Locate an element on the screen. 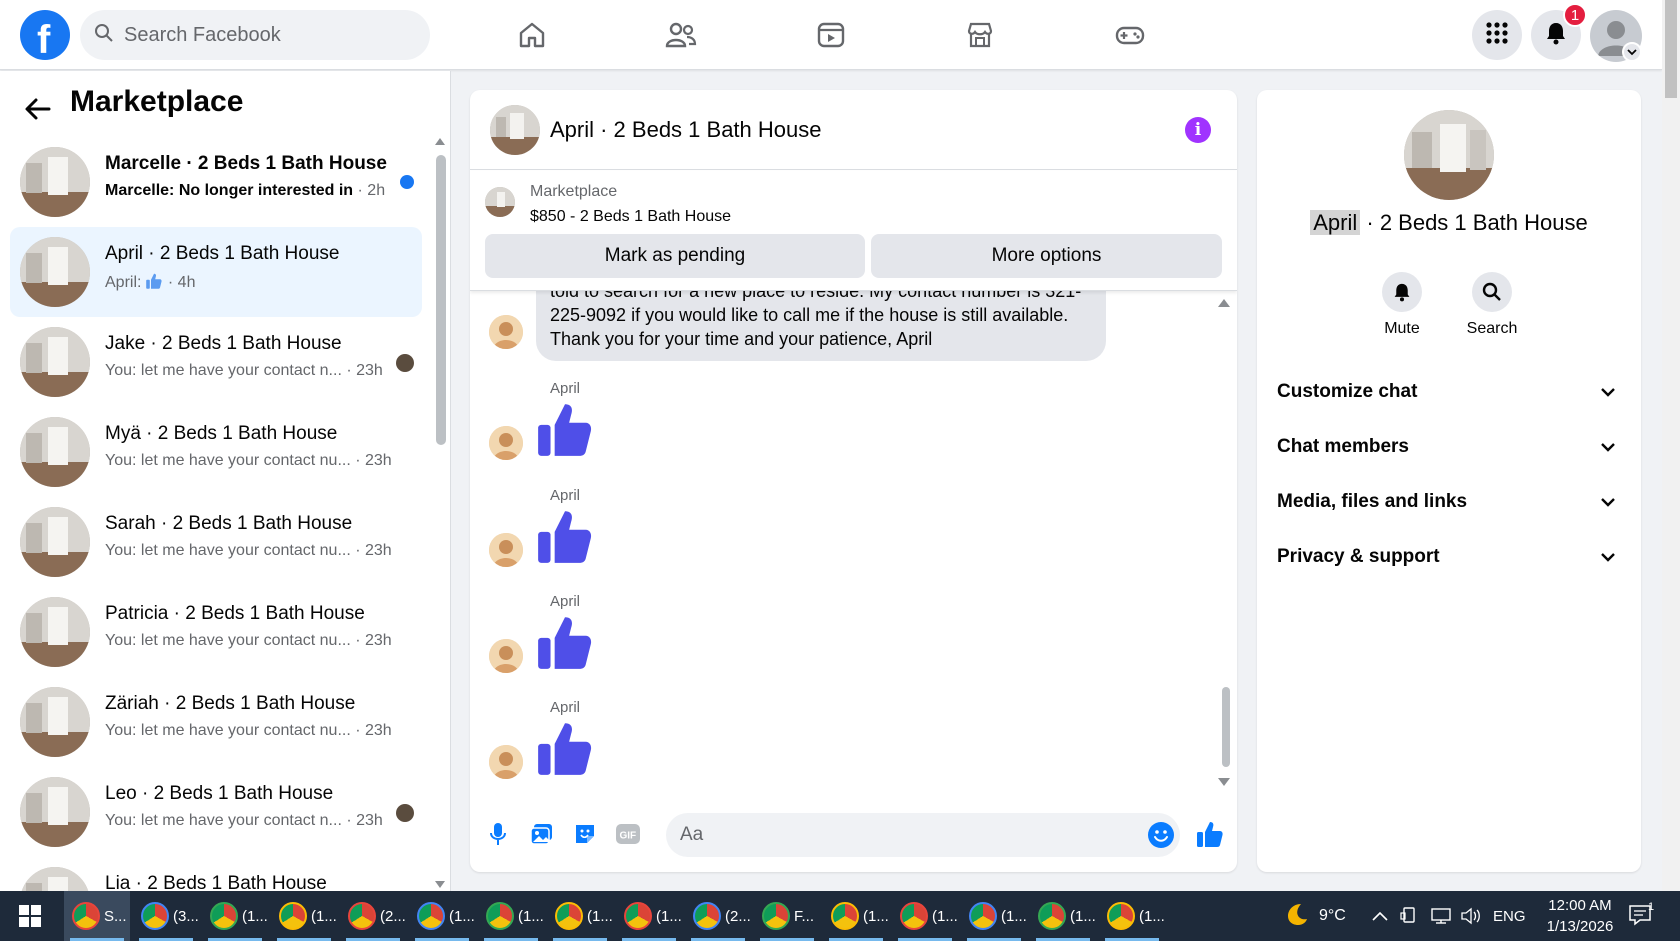  top-navigation-bar: f 1 is located at coordinates (831, 35).